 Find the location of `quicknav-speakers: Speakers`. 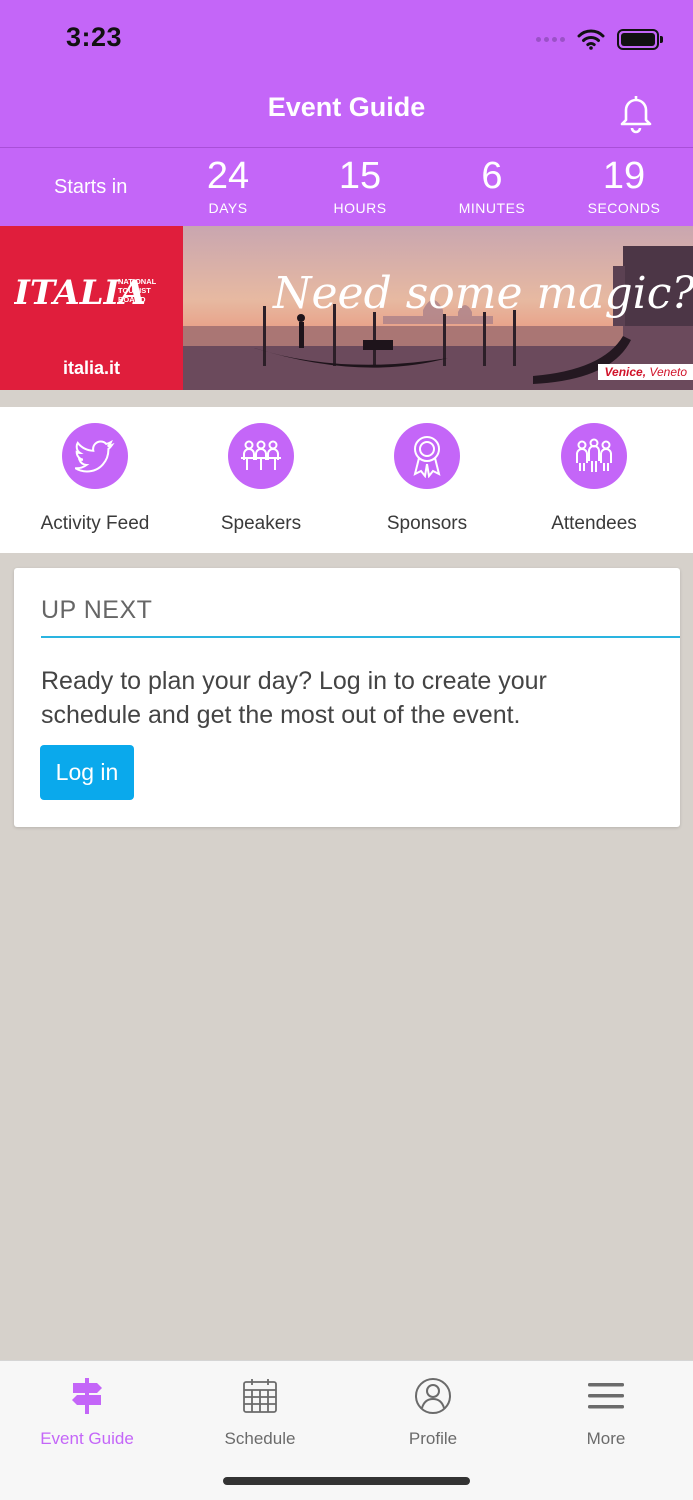

quicknav-speakers: Speakers is located at coordinates (261, 479).